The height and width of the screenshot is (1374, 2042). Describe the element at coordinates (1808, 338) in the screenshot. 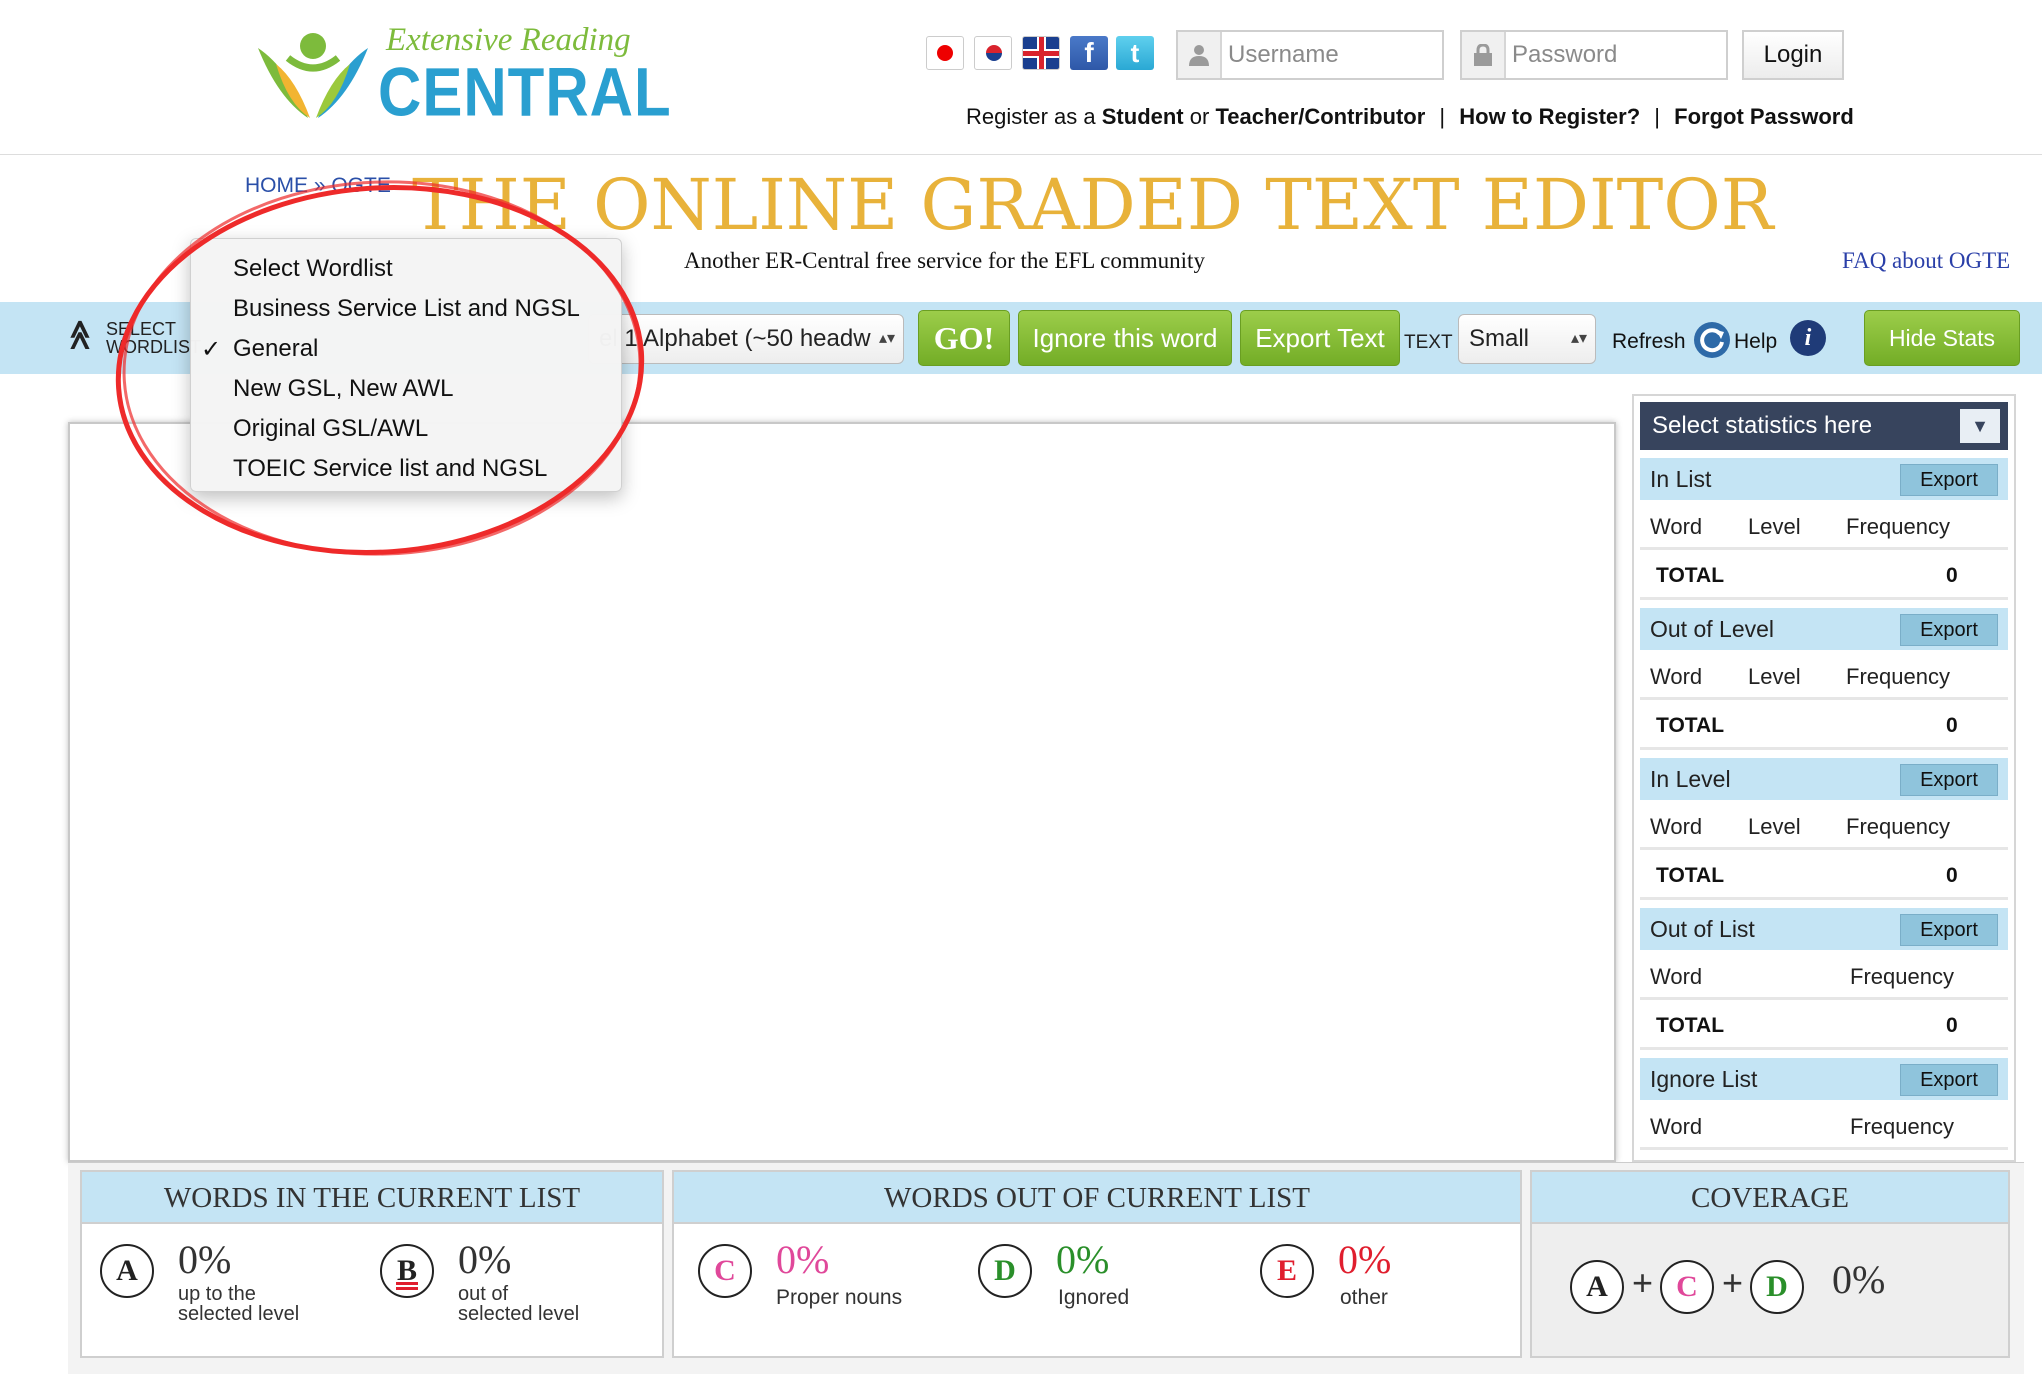

I see `info-icon: i` at that location.